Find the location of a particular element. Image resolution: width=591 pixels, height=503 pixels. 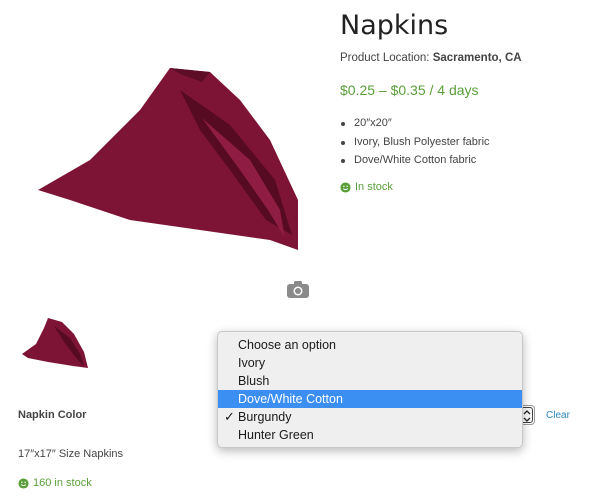

stock-status: In stock is located at coordinates (366, 187).